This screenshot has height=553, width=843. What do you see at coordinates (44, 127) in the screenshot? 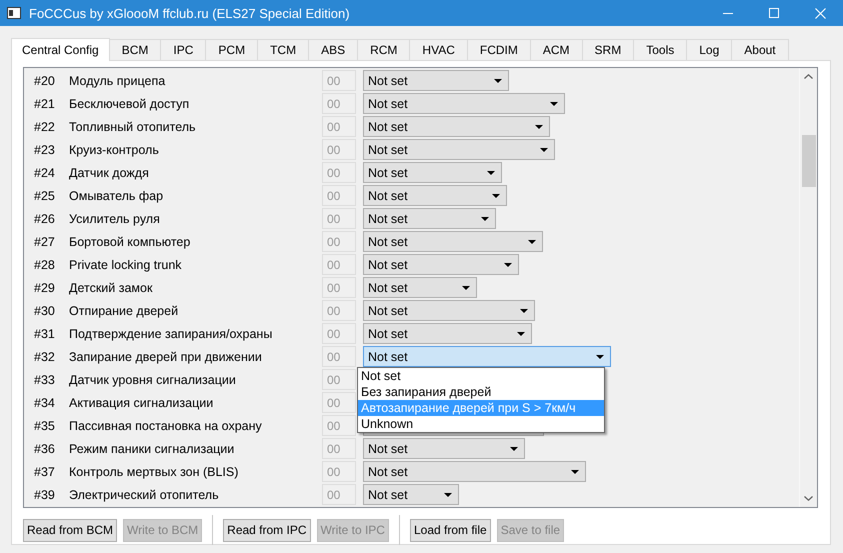
I see `row-number: #22` at bounding box center [44, 127].